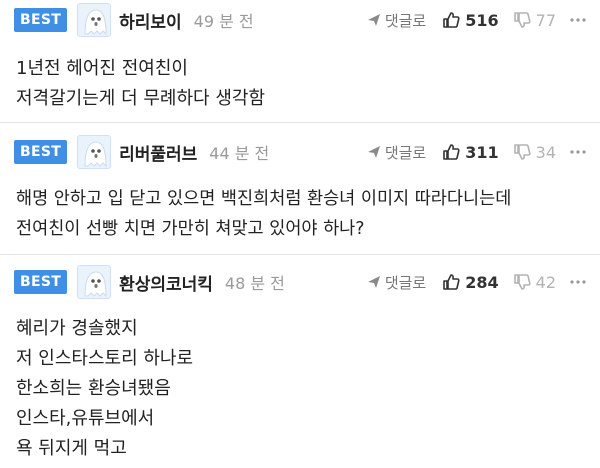  I want to click on comment-line: 인스타,유튜브에서, so click(85, 418).